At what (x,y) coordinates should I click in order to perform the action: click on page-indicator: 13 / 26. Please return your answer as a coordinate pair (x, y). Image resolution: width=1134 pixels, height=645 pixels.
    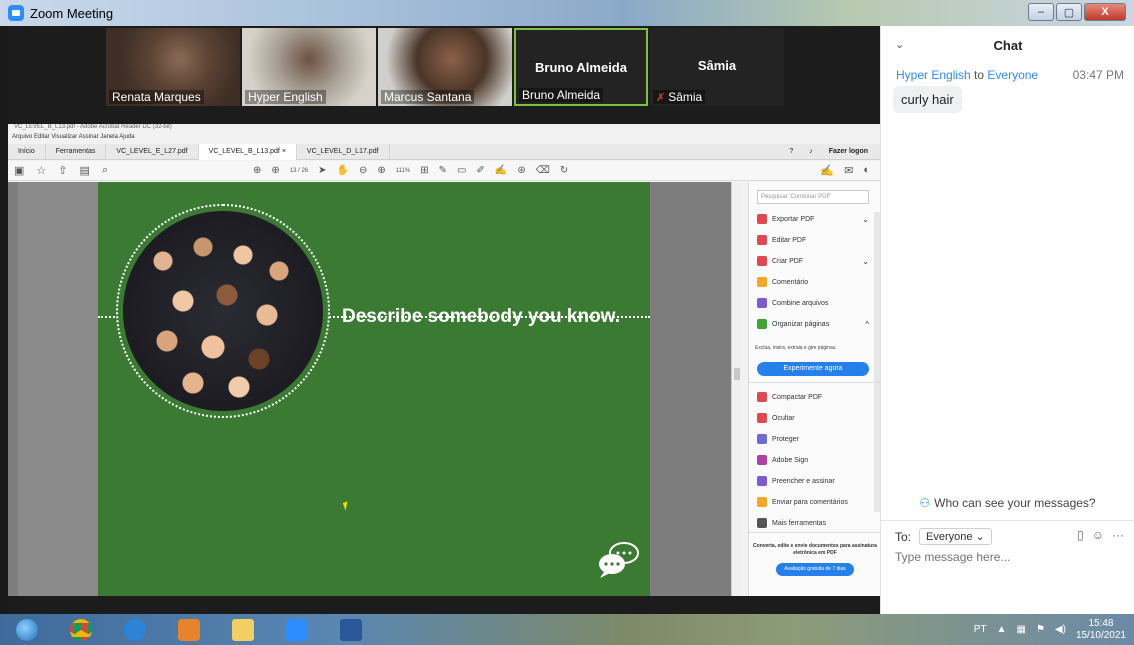
    Looking at the image, I should click on (299, 171).